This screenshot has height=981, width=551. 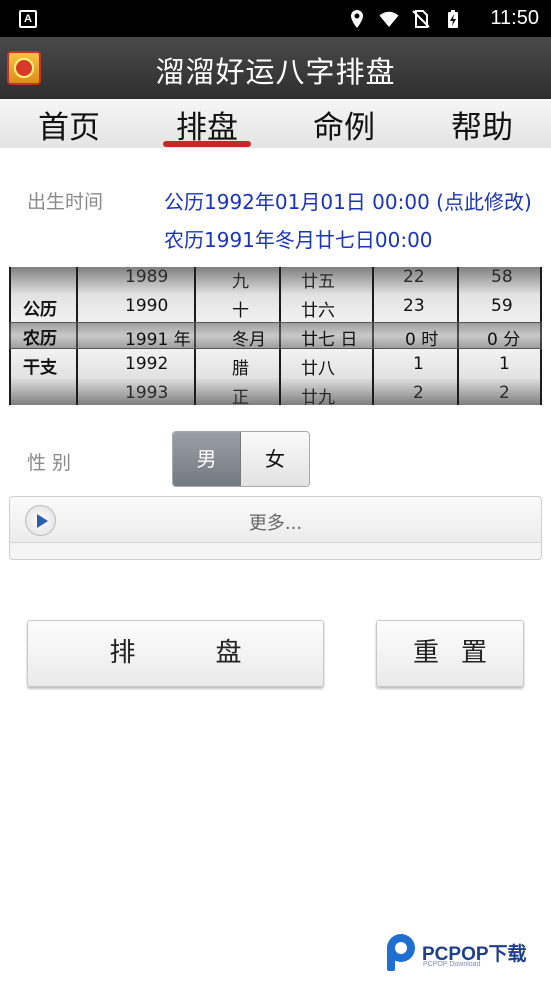 I want to click on no-sim-icon, so click(x=421, y=19).